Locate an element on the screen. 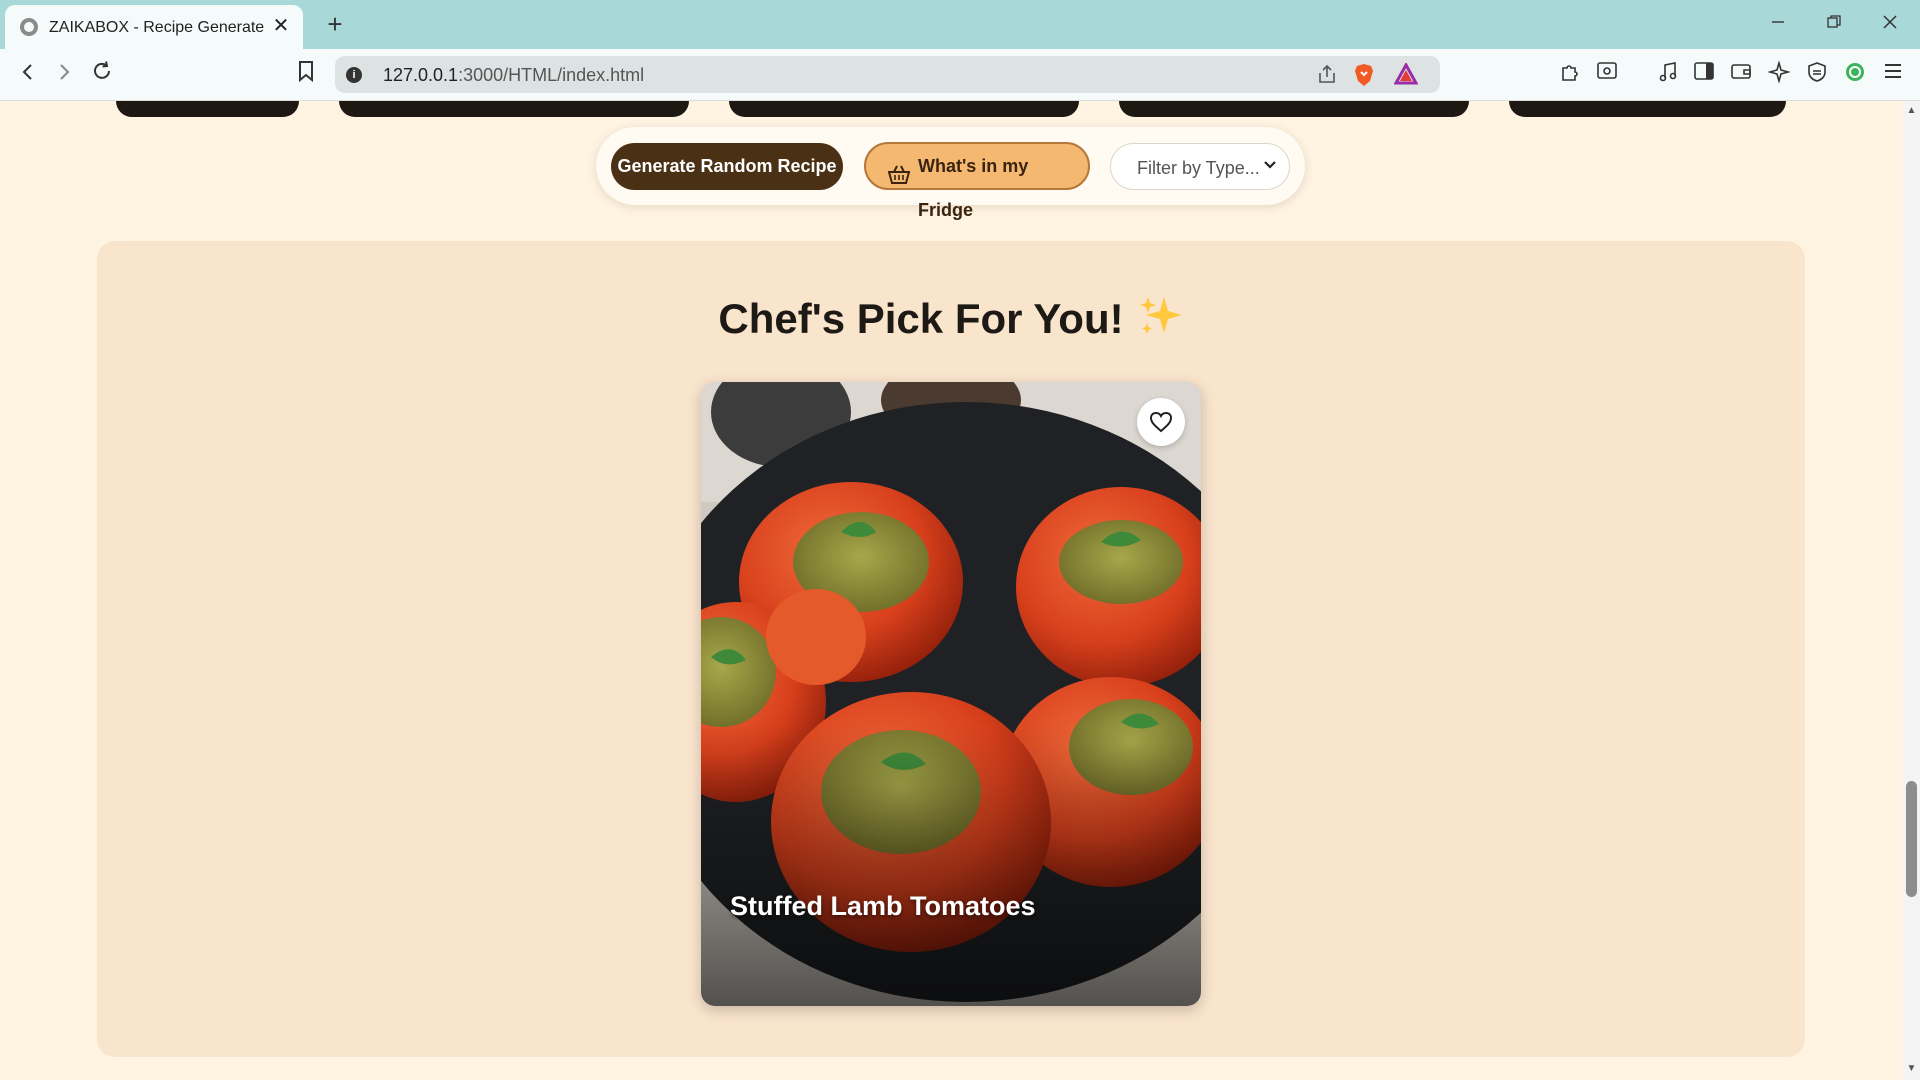  bookmark-icon is located at coordinates (306, 75).